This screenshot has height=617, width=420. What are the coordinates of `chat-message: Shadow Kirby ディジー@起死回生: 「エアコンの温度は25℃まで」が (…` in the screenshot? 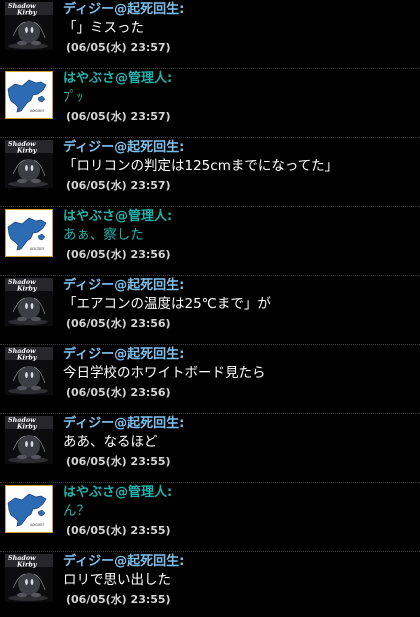 It's located at (210, 310).